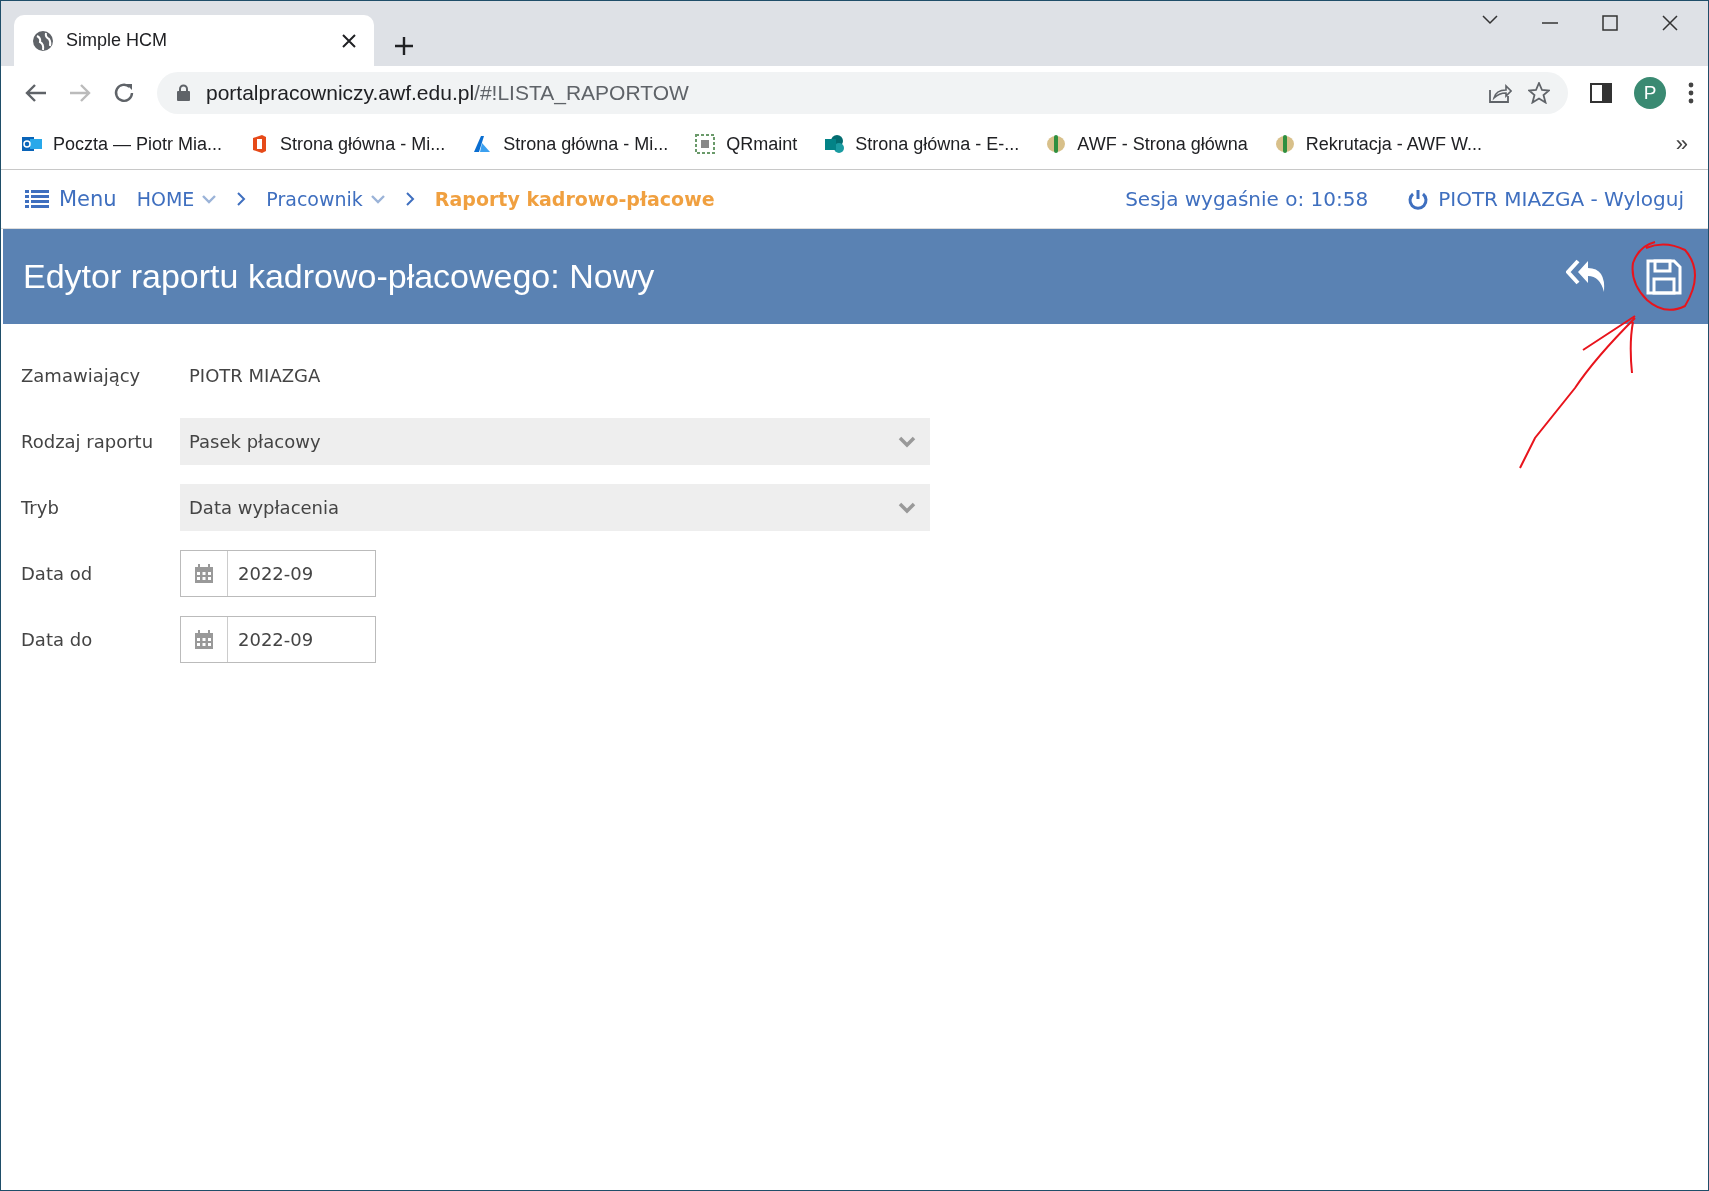 Image resolution: width=1709 pixels, height=1191 pixels. Describe the element at coordinates (1610, 23) in the screenshot. I see `maximize-icon` at that location.